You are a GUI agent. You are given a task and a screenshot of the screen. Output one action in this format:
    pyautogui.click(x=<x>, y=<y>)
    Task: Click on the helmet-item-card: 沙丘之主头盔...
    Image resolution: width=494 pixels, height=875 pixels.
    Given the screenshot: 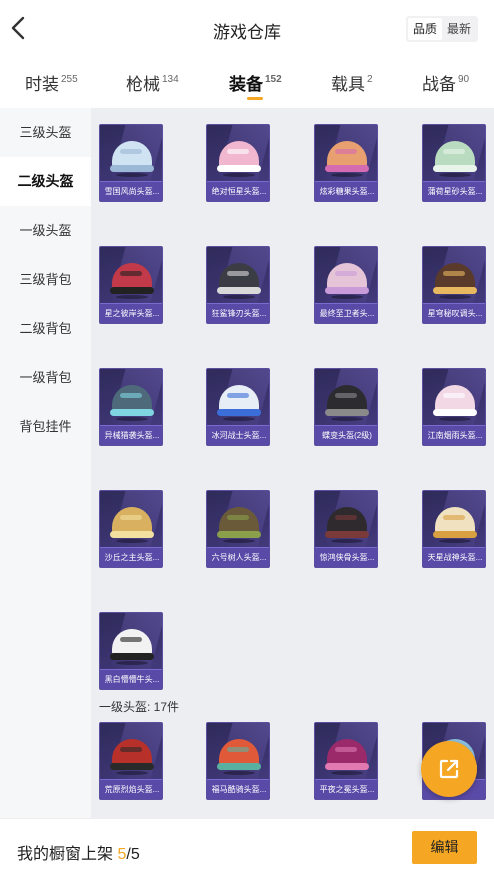 What is the action you would take?
    pyautogui.click(x=131, y=529)
    